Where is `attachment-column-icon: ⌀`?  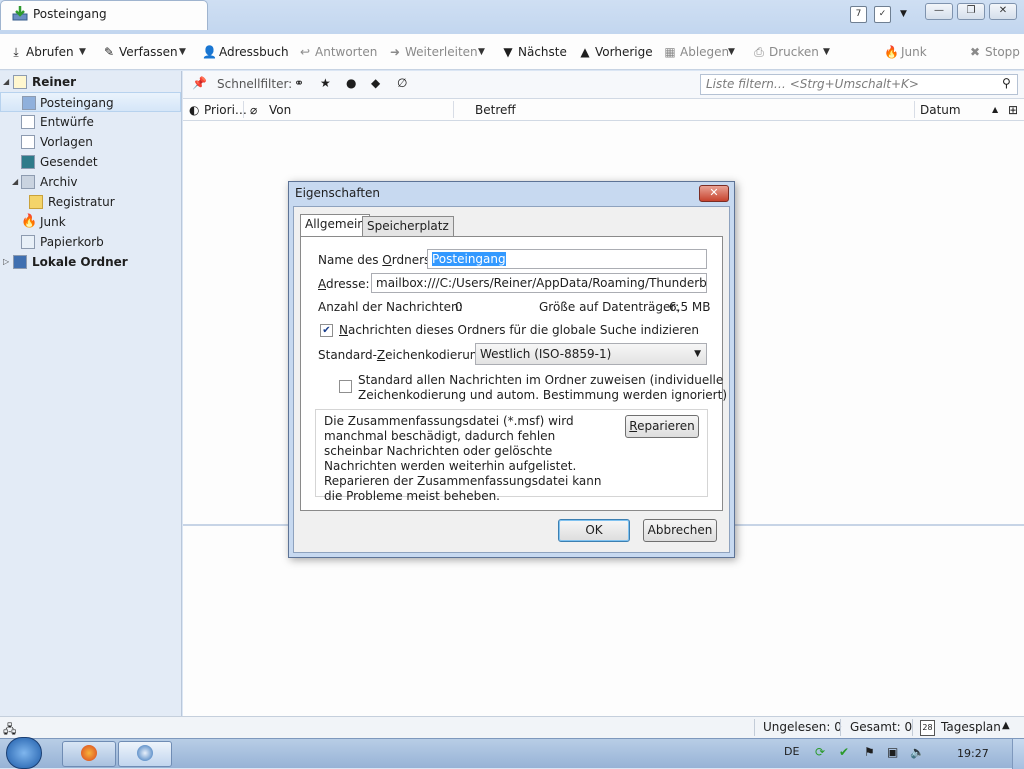 attachment-column-icon: ⌀ is located at coordinates (253, 110).